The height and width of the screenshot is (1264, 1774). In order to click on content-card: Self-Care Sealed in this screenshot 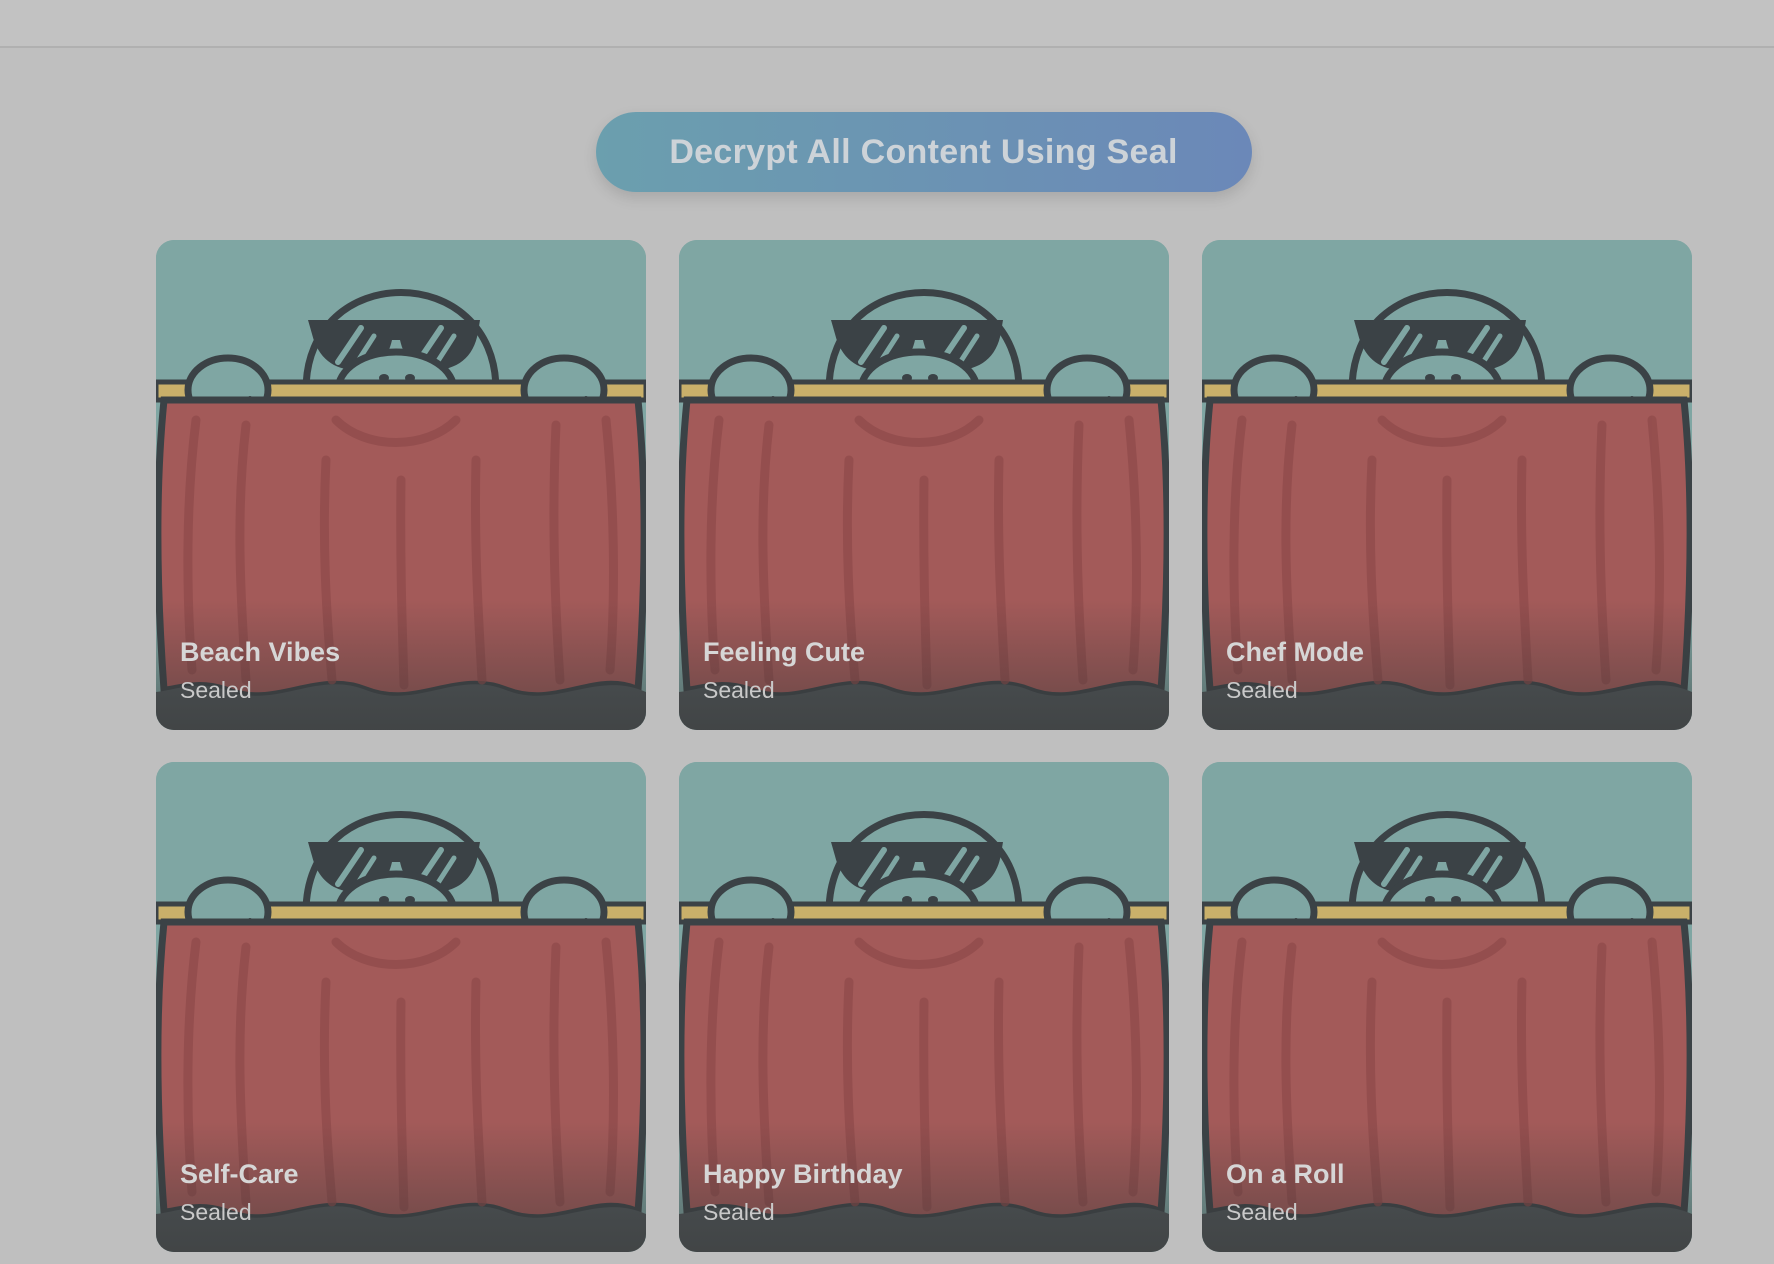, I will do `click(401, 1007)`.